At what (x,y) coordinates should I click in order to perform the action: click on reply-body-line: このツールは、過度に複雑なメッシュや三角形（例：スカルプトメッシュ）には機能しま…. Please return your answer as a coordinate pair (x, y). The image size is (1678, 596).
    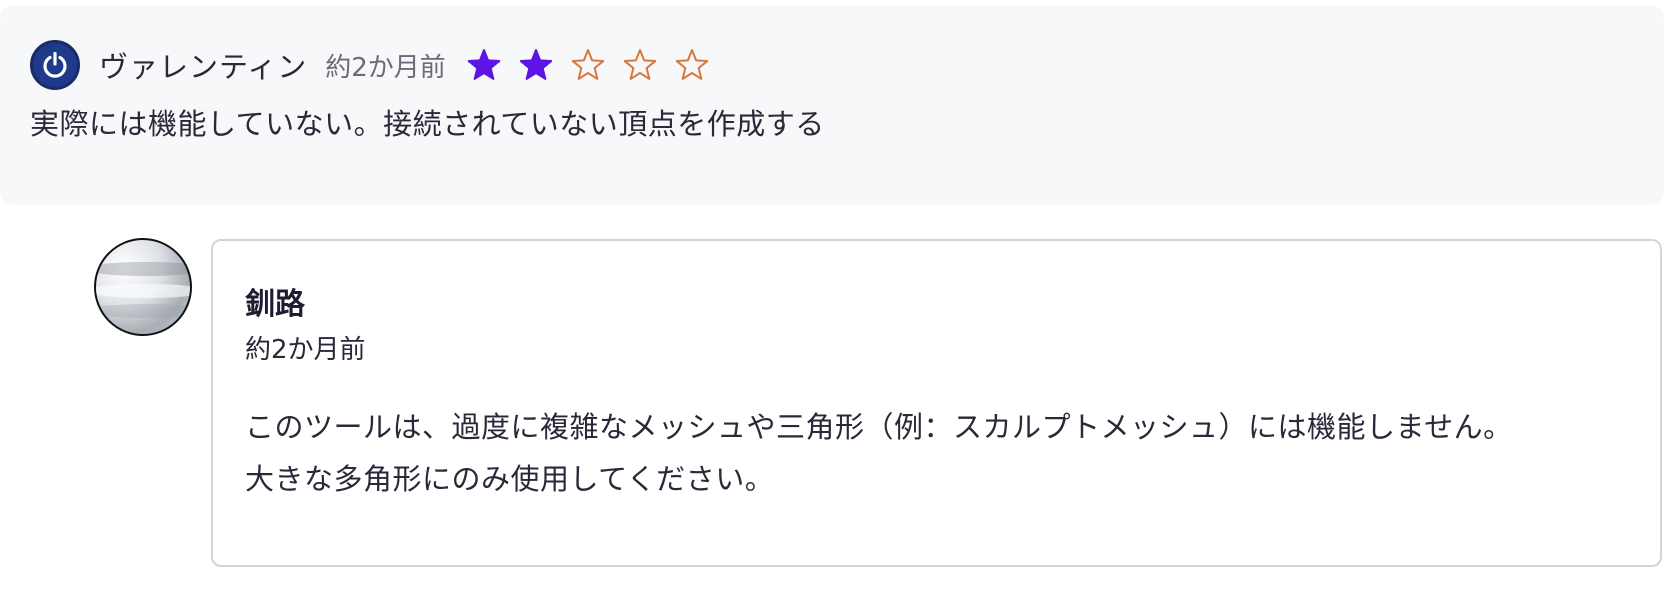
    Looking at the image, I should click on (879, 427).